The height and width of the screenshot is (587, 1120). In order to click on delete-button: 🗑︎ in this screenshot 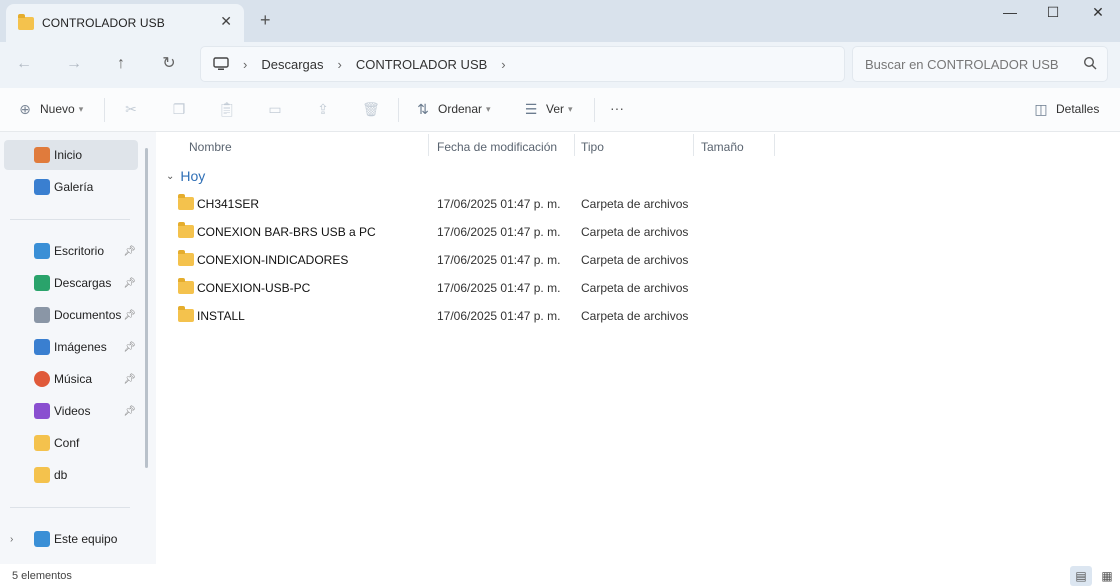, I will do `click(374, 109)`.